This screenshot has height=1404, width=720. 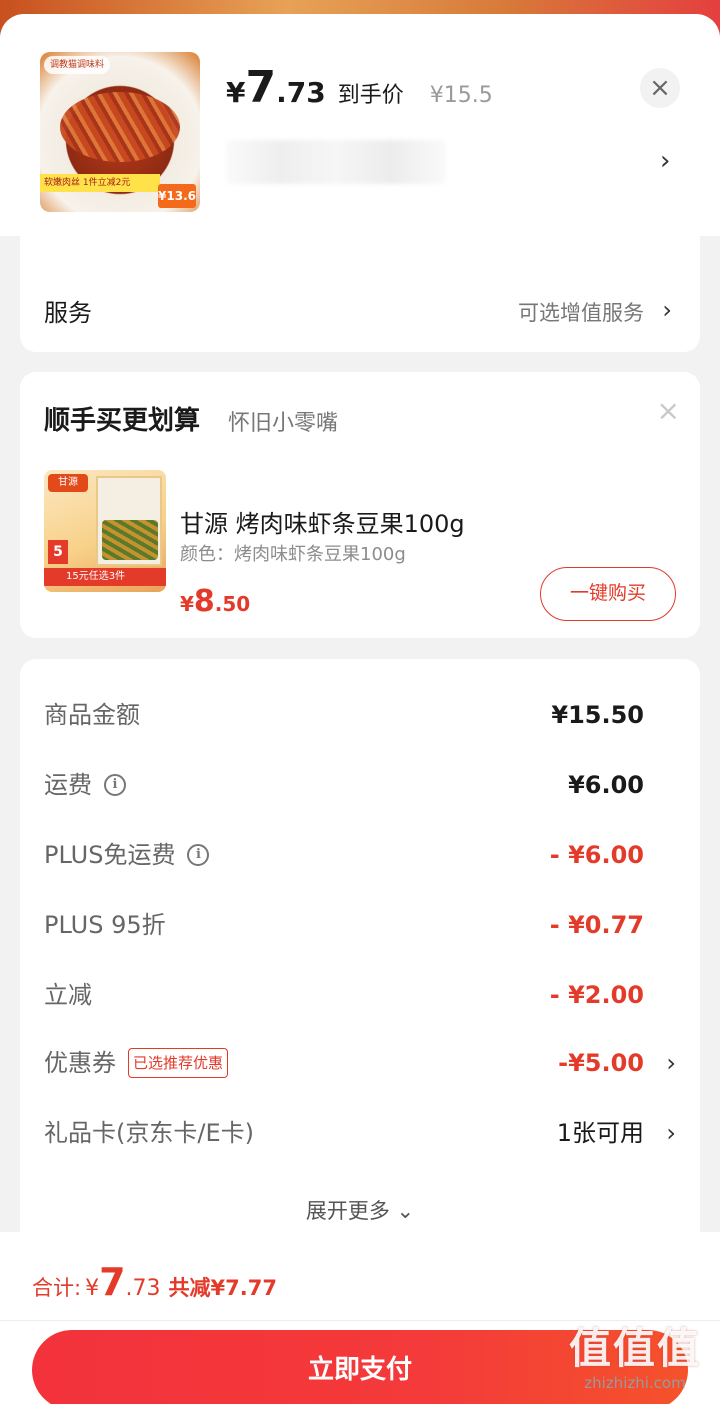 What do you see at coordinates (261, 87) in the screenshot?
I see `price-integer: 7` at bounding box center [261, 87].